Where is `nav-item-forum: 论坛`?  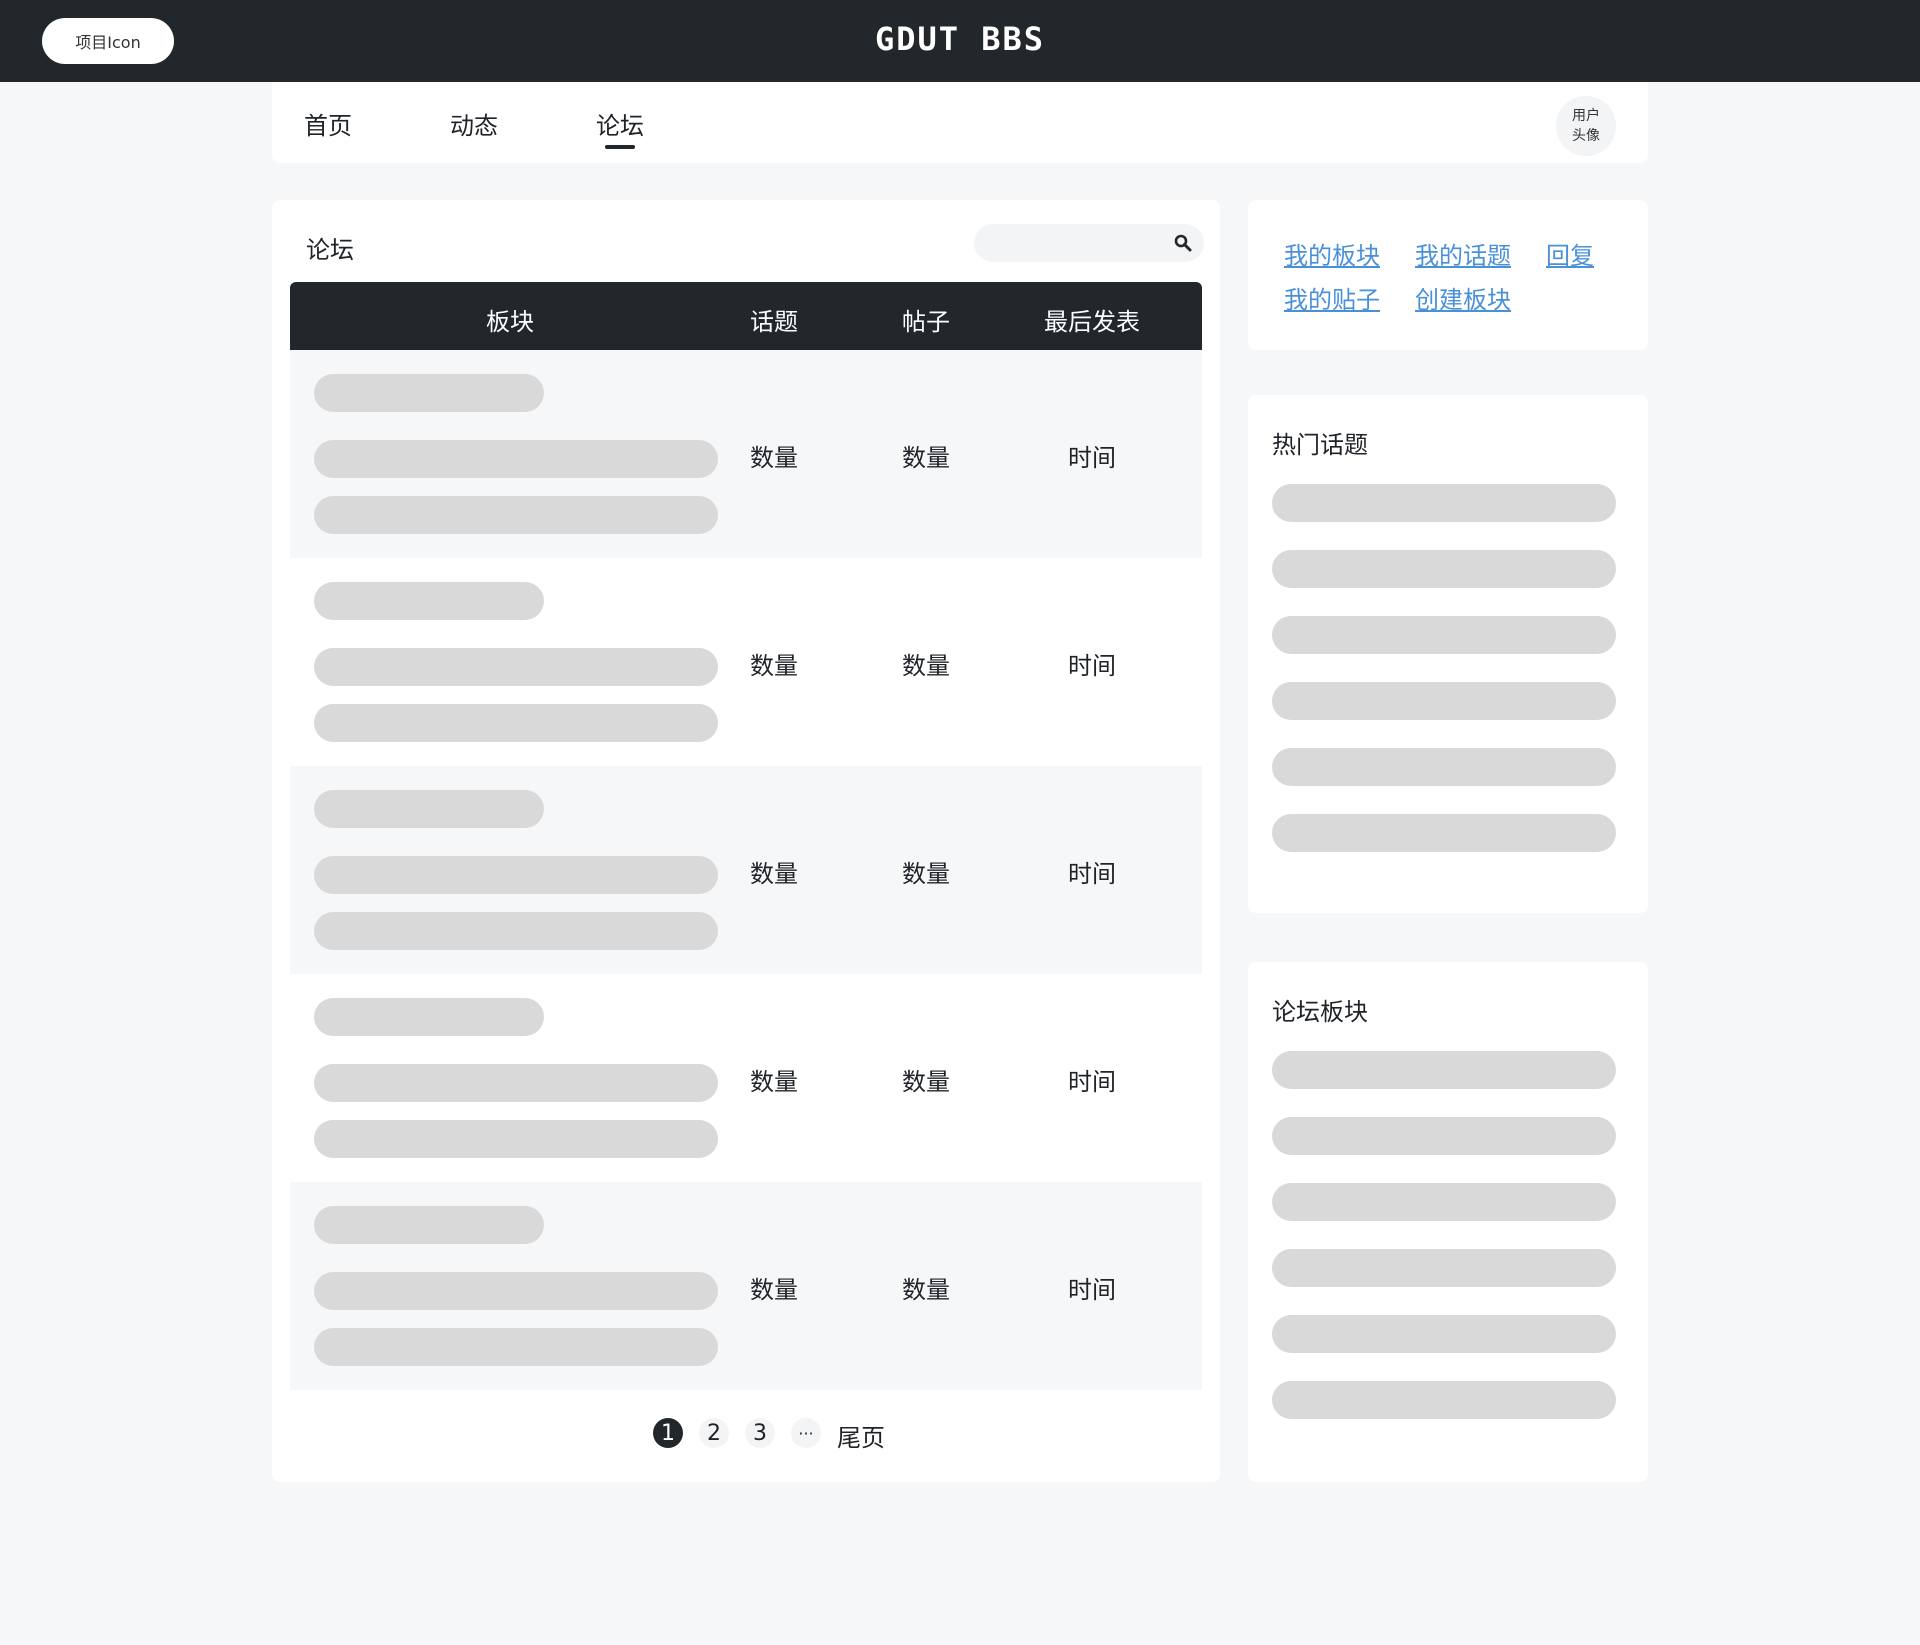 nav-item-forum: 论坛 is located at coordinates (620, 123).